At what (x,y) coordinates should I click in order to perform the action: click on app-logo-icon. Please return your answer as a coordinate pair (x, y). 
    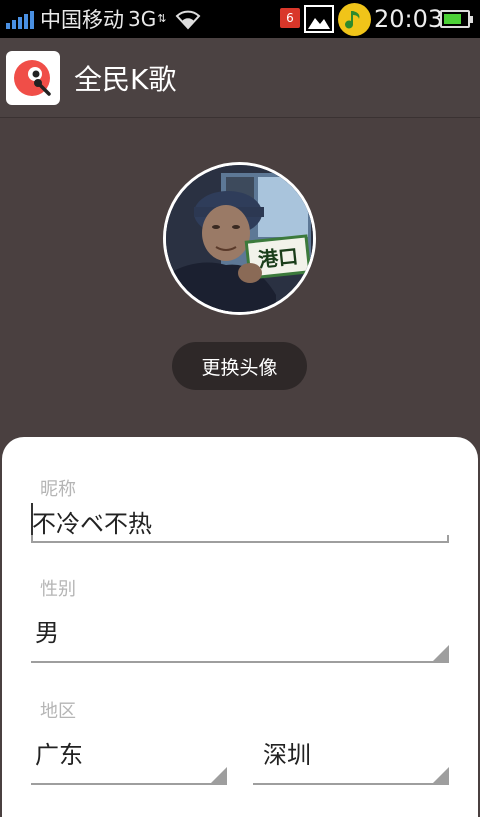
    Looking at the image, I should click on (33, 77).